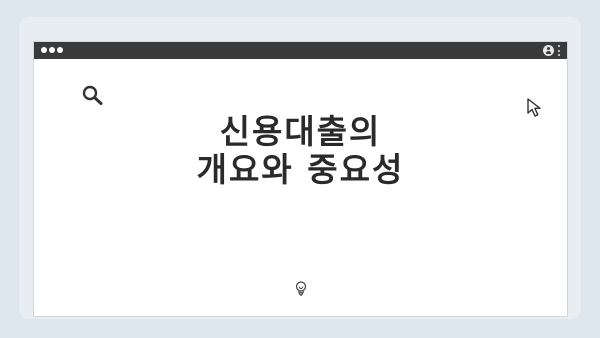  I want to click on title-line-1: 신용대출의, so click(300, 131).